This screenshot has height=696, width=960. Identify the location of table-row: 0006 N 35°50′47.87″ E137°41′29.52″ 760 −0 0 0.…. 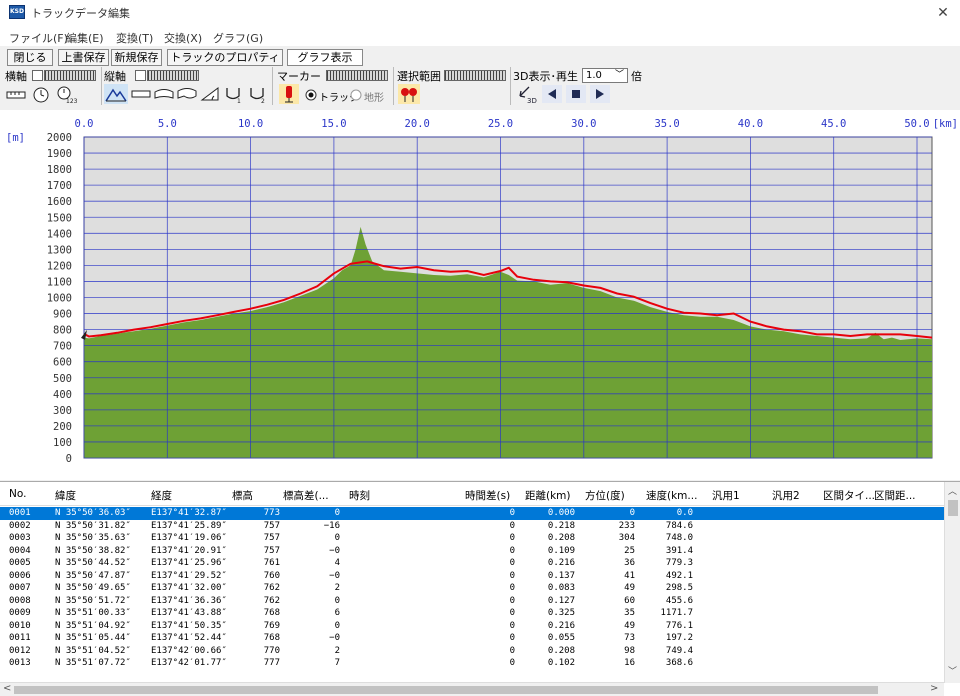
(472, 576).